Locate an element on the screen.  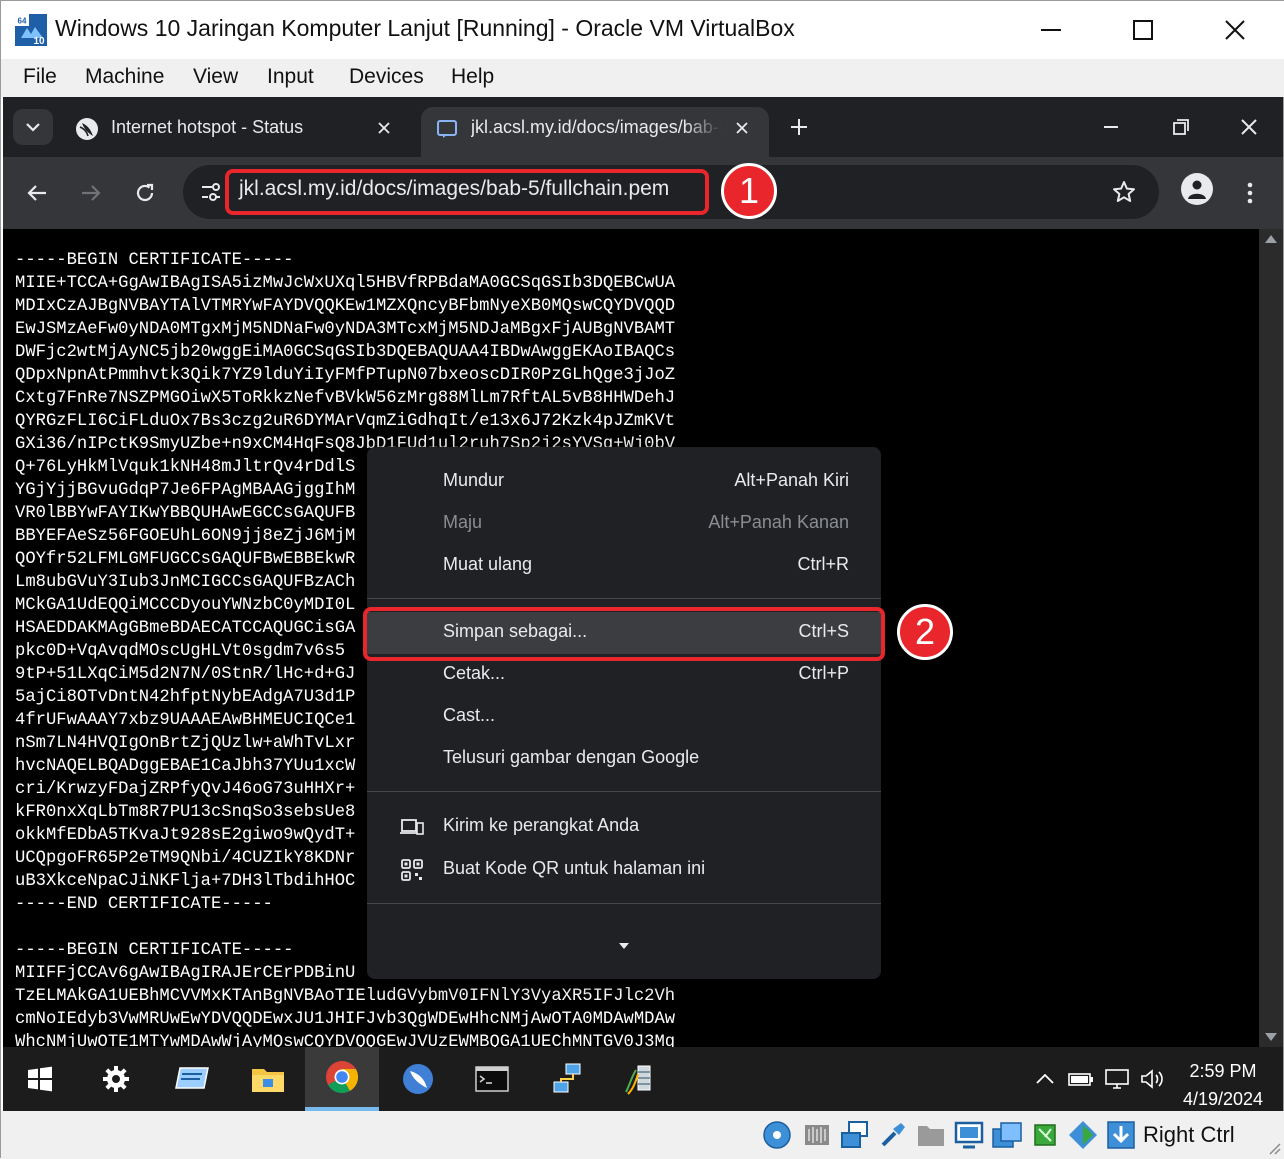
qr-icon is located at coordinates (412, 870).